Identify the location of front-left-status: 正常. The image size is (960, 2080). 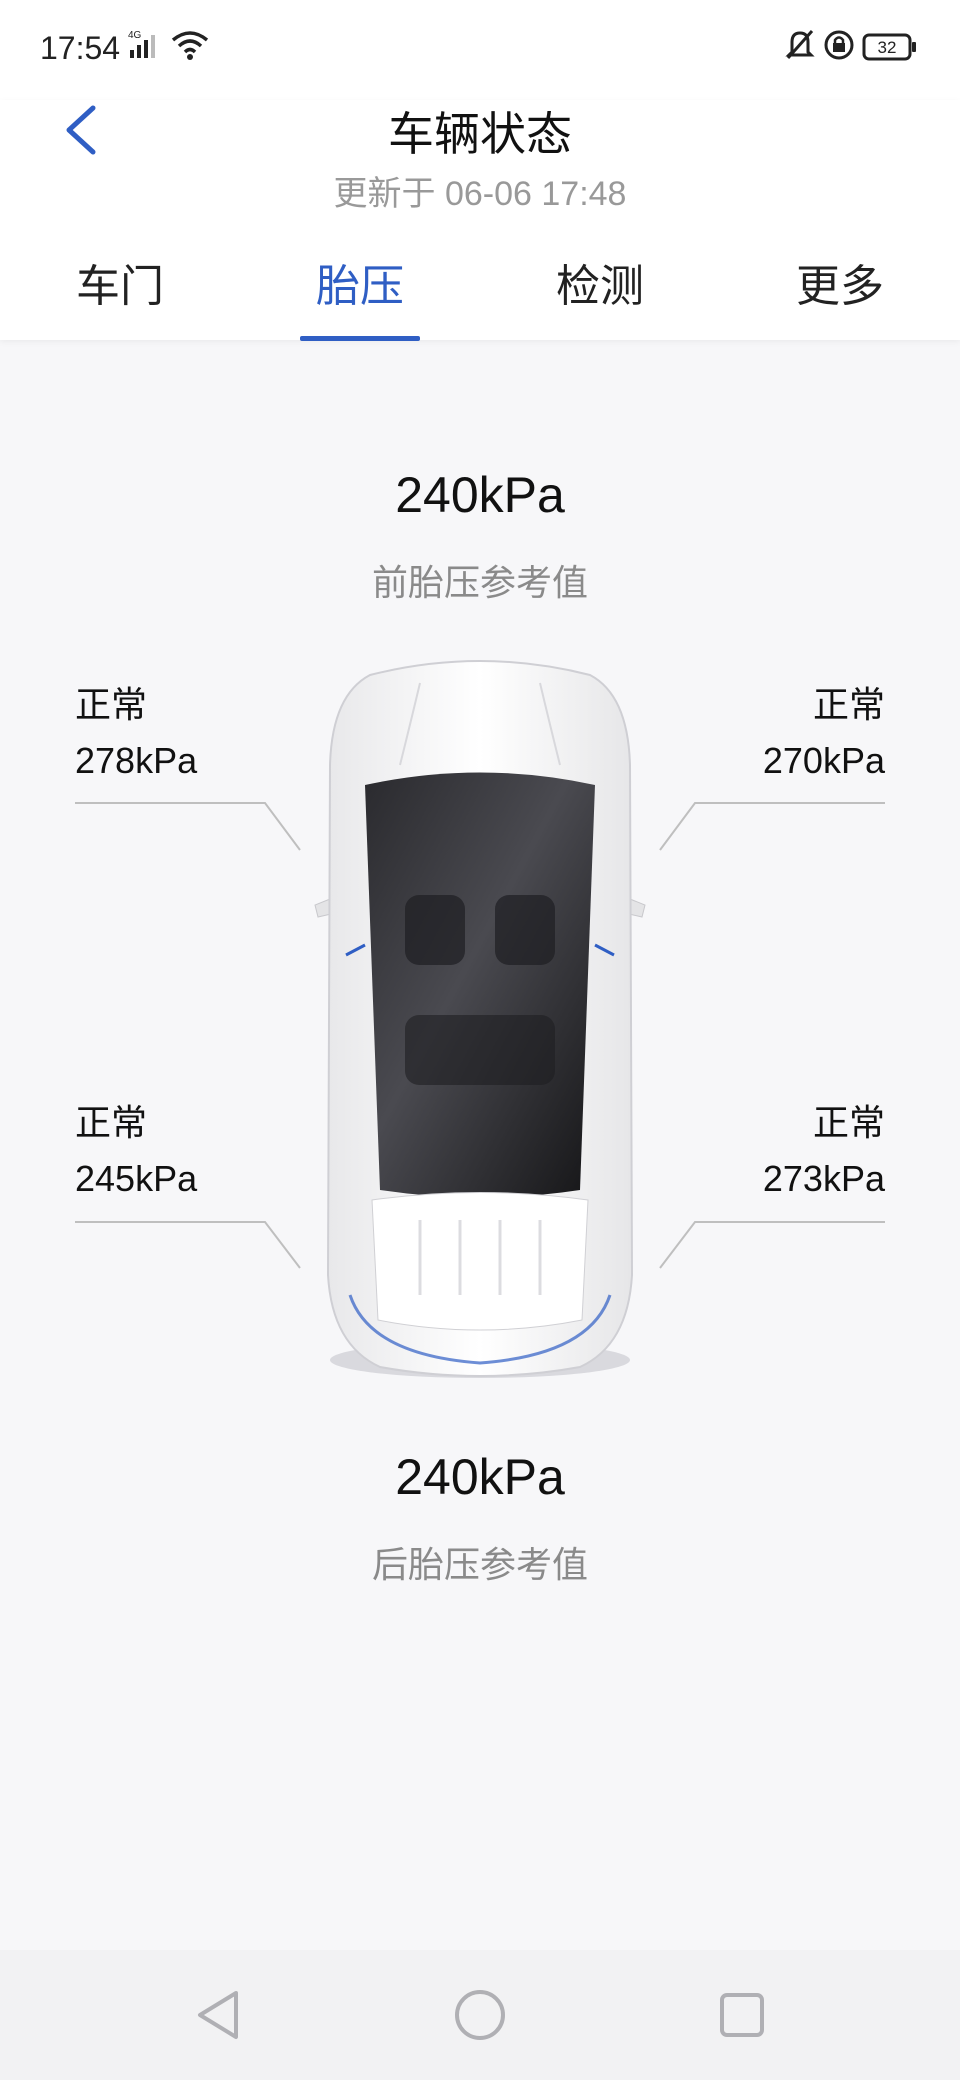
(111, 705).